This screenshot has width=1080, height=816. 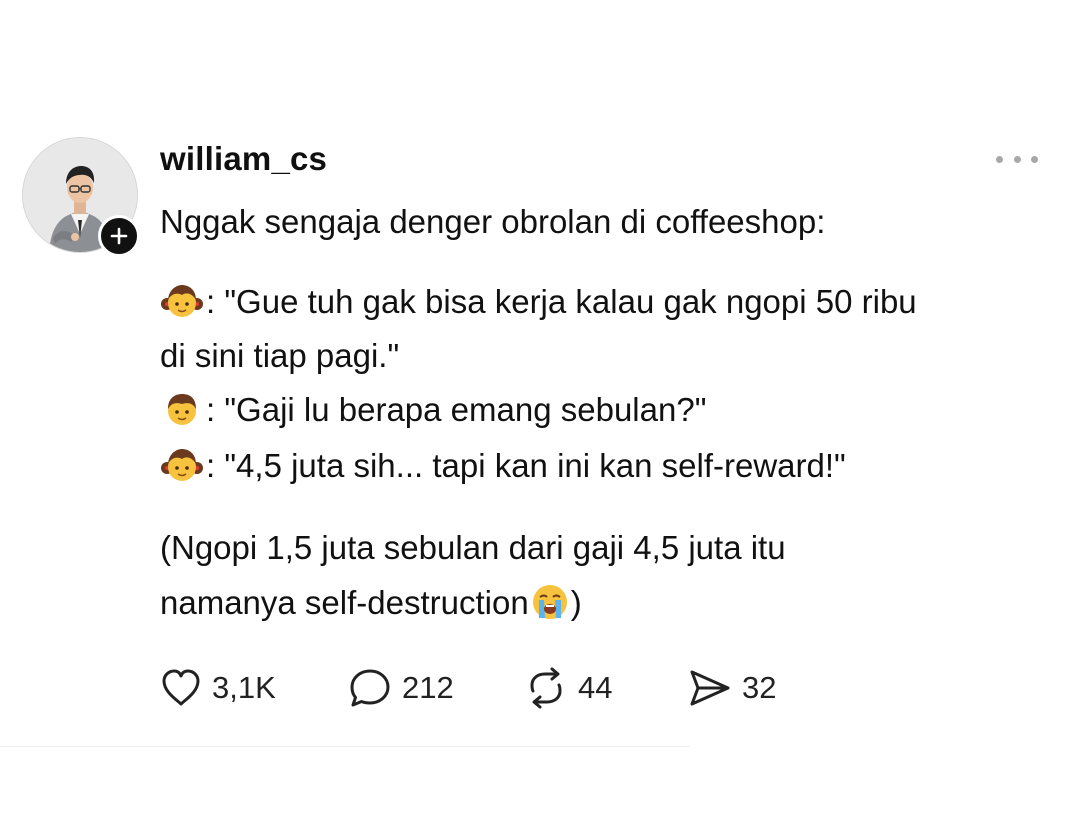 What do you see at coordinates (181, 687) in the screenshot?
I see `heart-icon` at bounding box center [181, 687].